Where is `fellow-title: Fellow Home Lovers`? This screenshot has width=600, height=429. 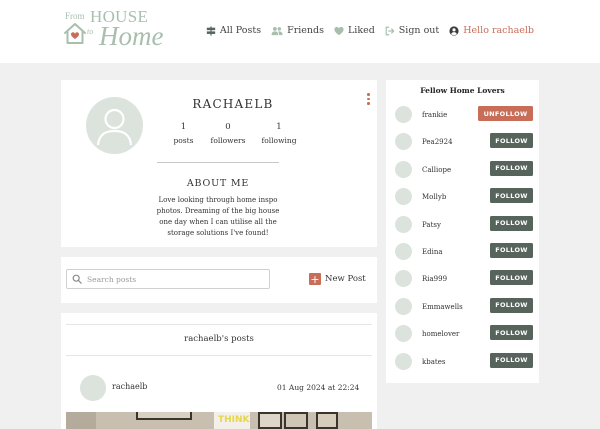 fellow-title: Fellow Home Lovers is located at coordinates (462, 90).